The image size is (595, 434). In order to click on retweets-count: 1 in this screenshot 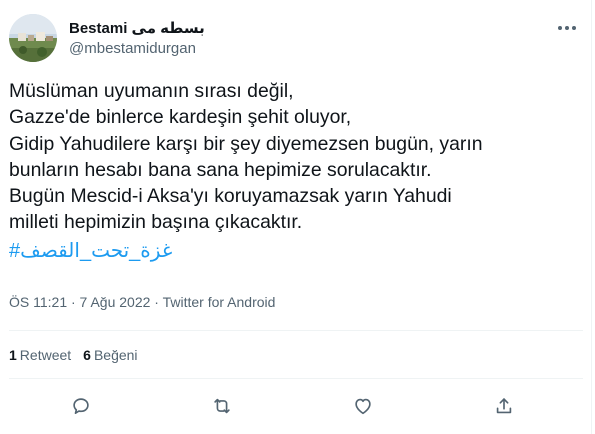, I will do `click(13, 355)`.